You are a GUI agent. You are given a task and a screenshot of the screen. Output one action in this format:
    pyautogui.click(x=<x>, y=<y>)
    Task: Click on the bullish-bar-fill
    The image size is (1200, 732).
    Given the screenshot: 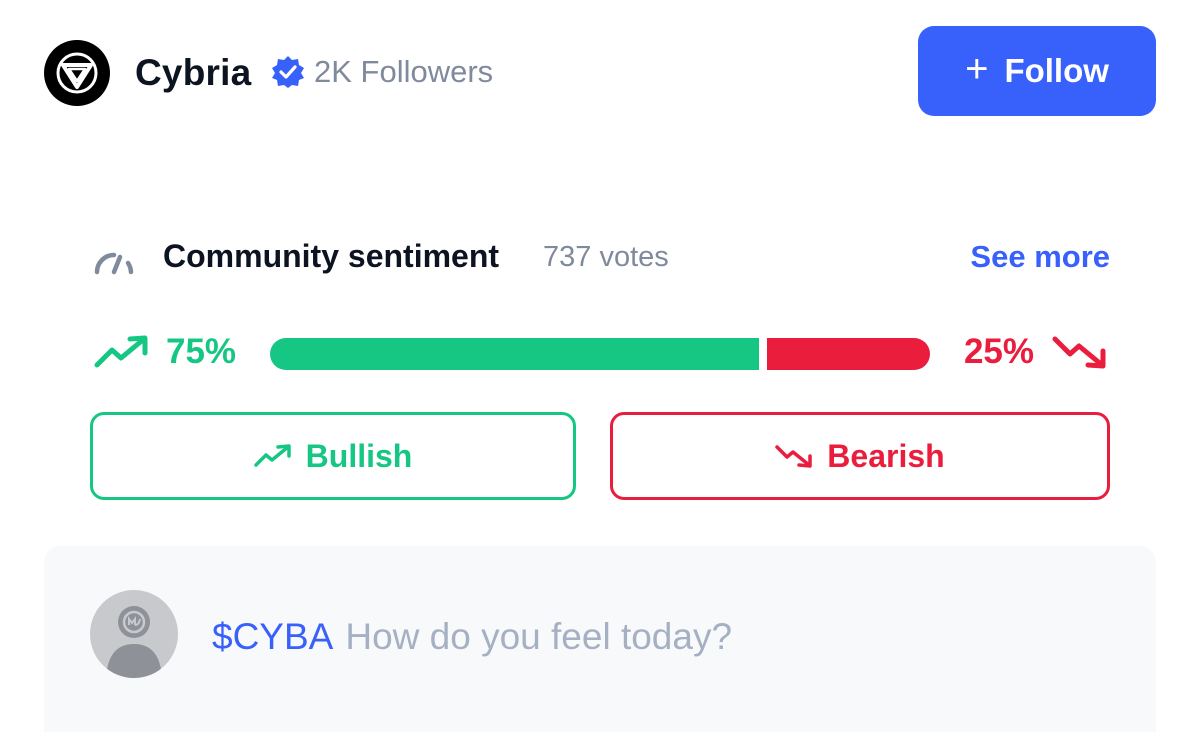 What is the action you would take?
    pyautogui.click(x=514, y=354)
    